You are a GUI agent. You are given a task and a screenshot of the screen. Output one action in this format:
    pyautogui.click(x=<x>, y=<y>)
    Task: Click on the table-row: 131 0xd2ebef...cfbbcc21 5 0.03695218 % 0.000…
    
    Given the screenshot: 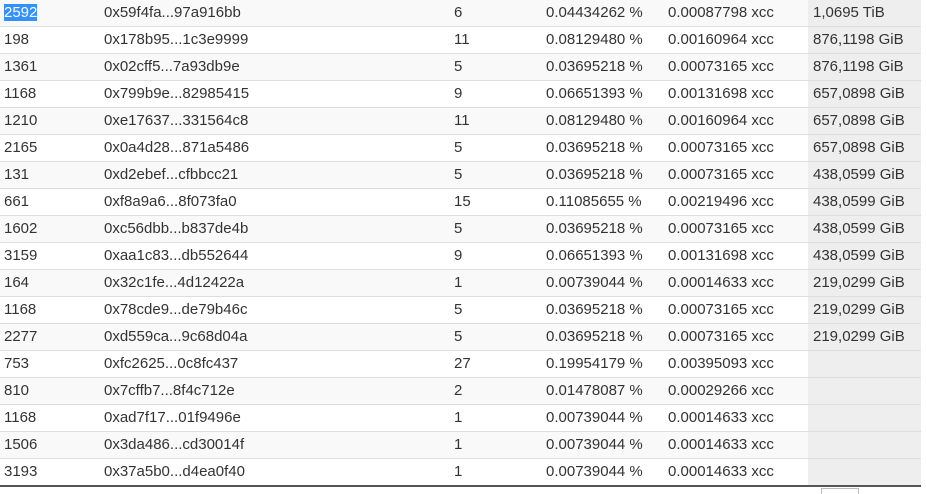 What is the action you would take?
    pyautogui.click(x=460, y=175)
    